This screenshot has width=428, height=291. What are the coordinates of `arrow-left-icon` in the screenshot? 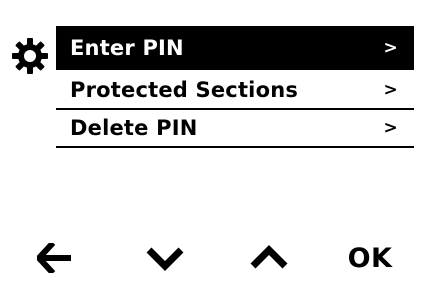 It's located at (54, 258).